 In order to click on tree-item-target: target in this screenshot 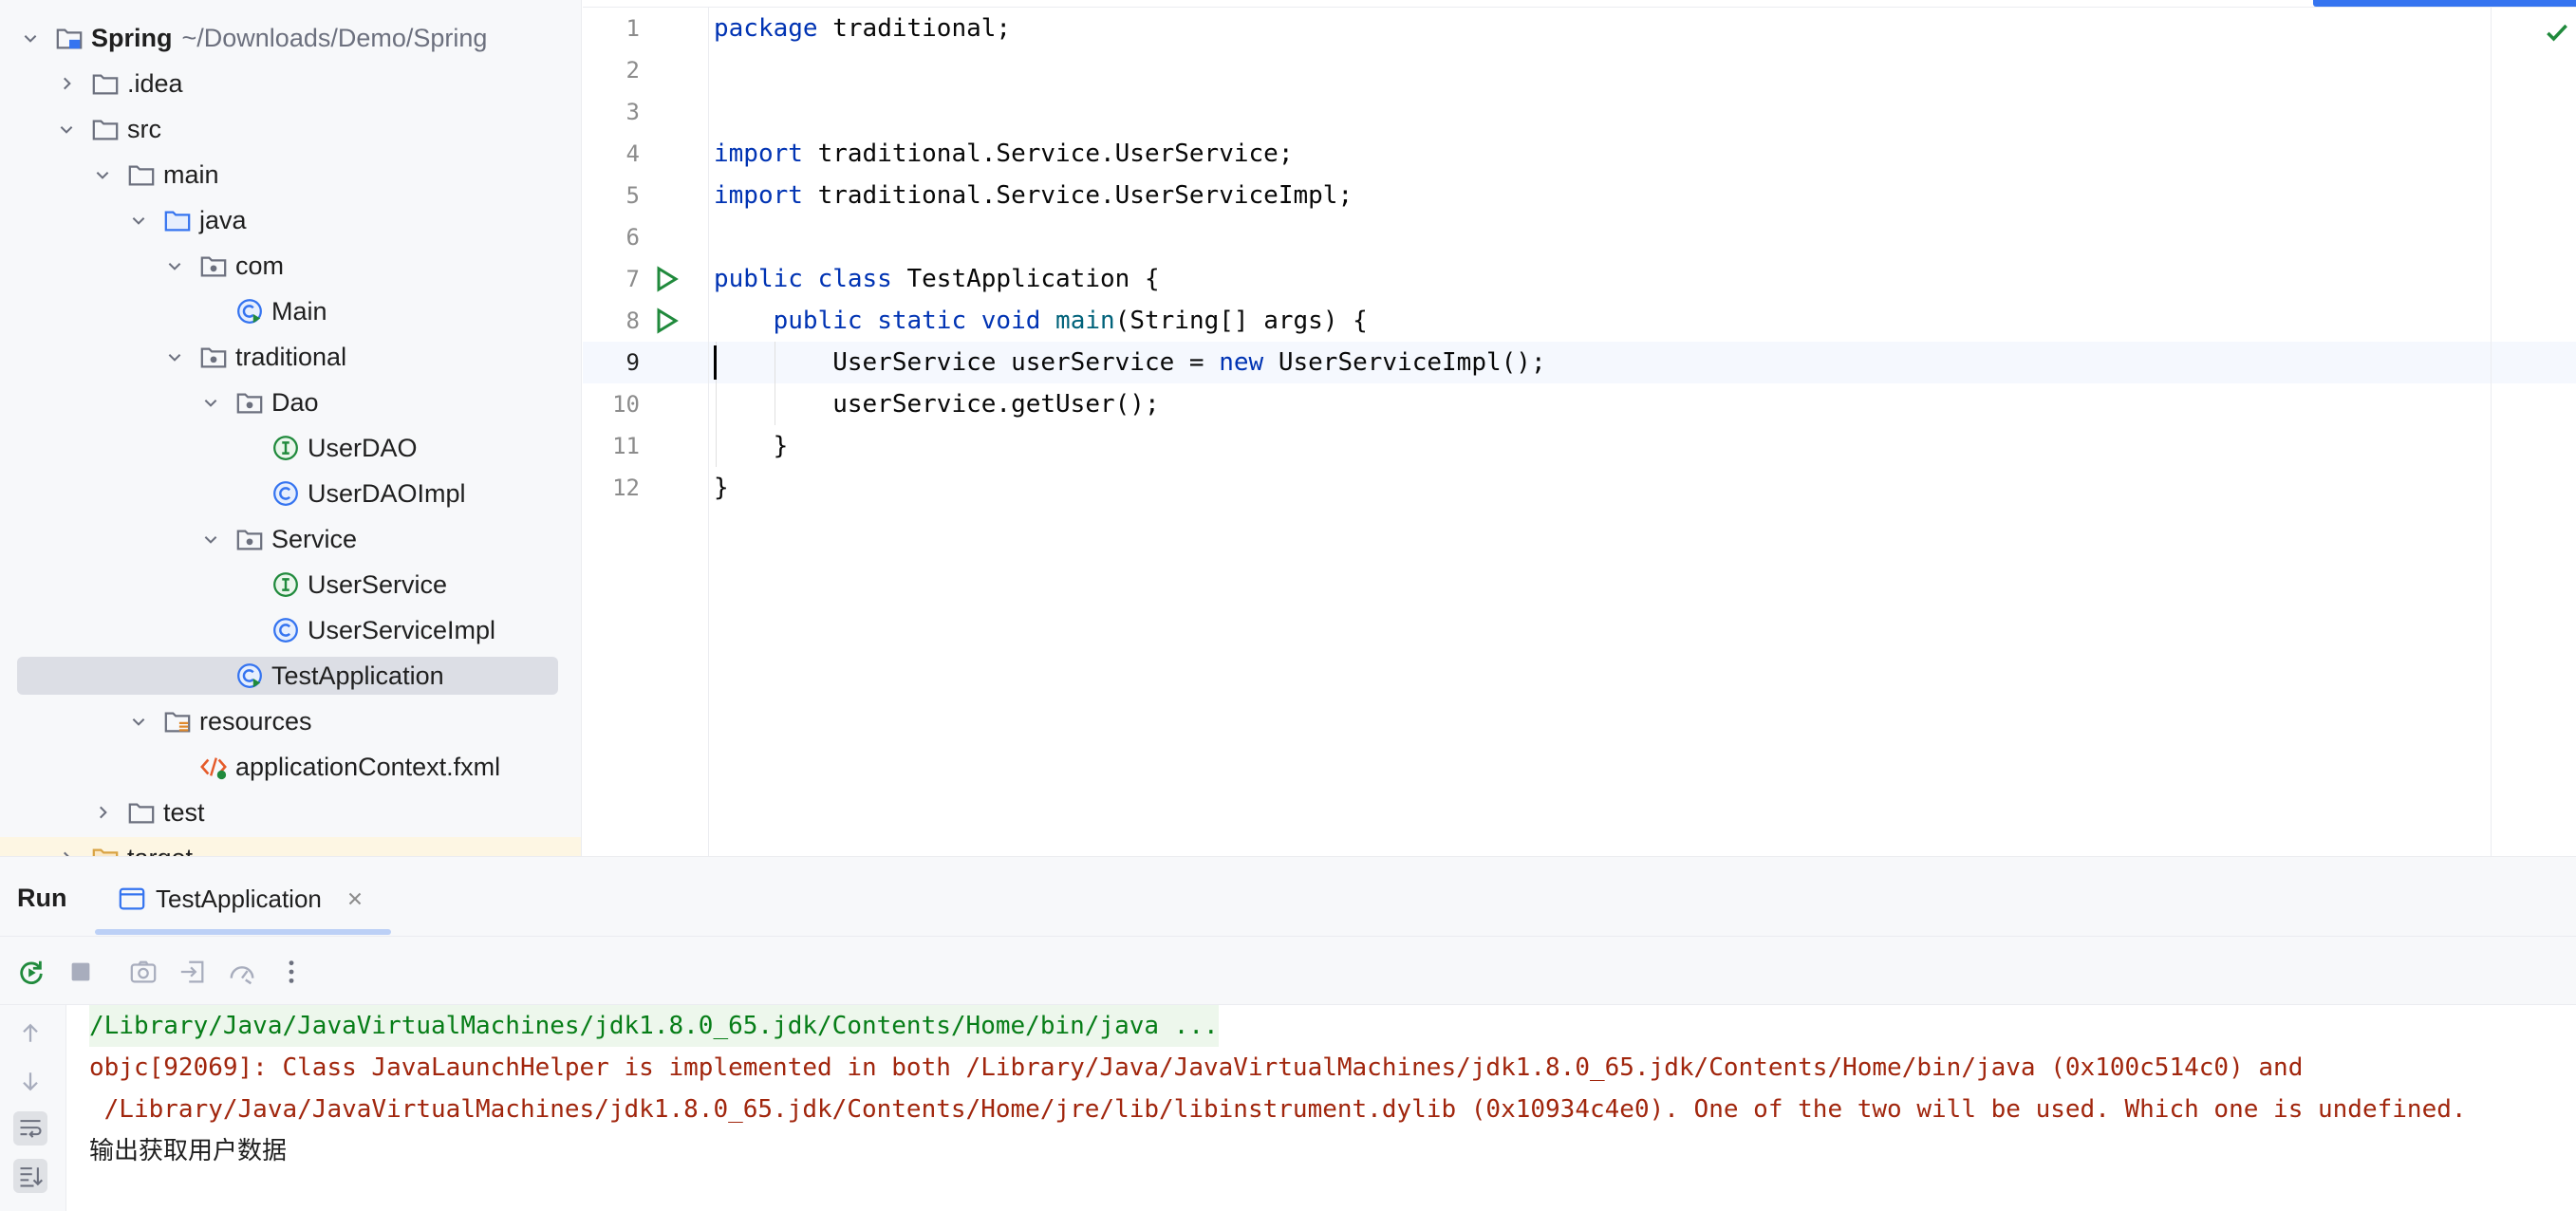, I will do `click(290, 847)`.